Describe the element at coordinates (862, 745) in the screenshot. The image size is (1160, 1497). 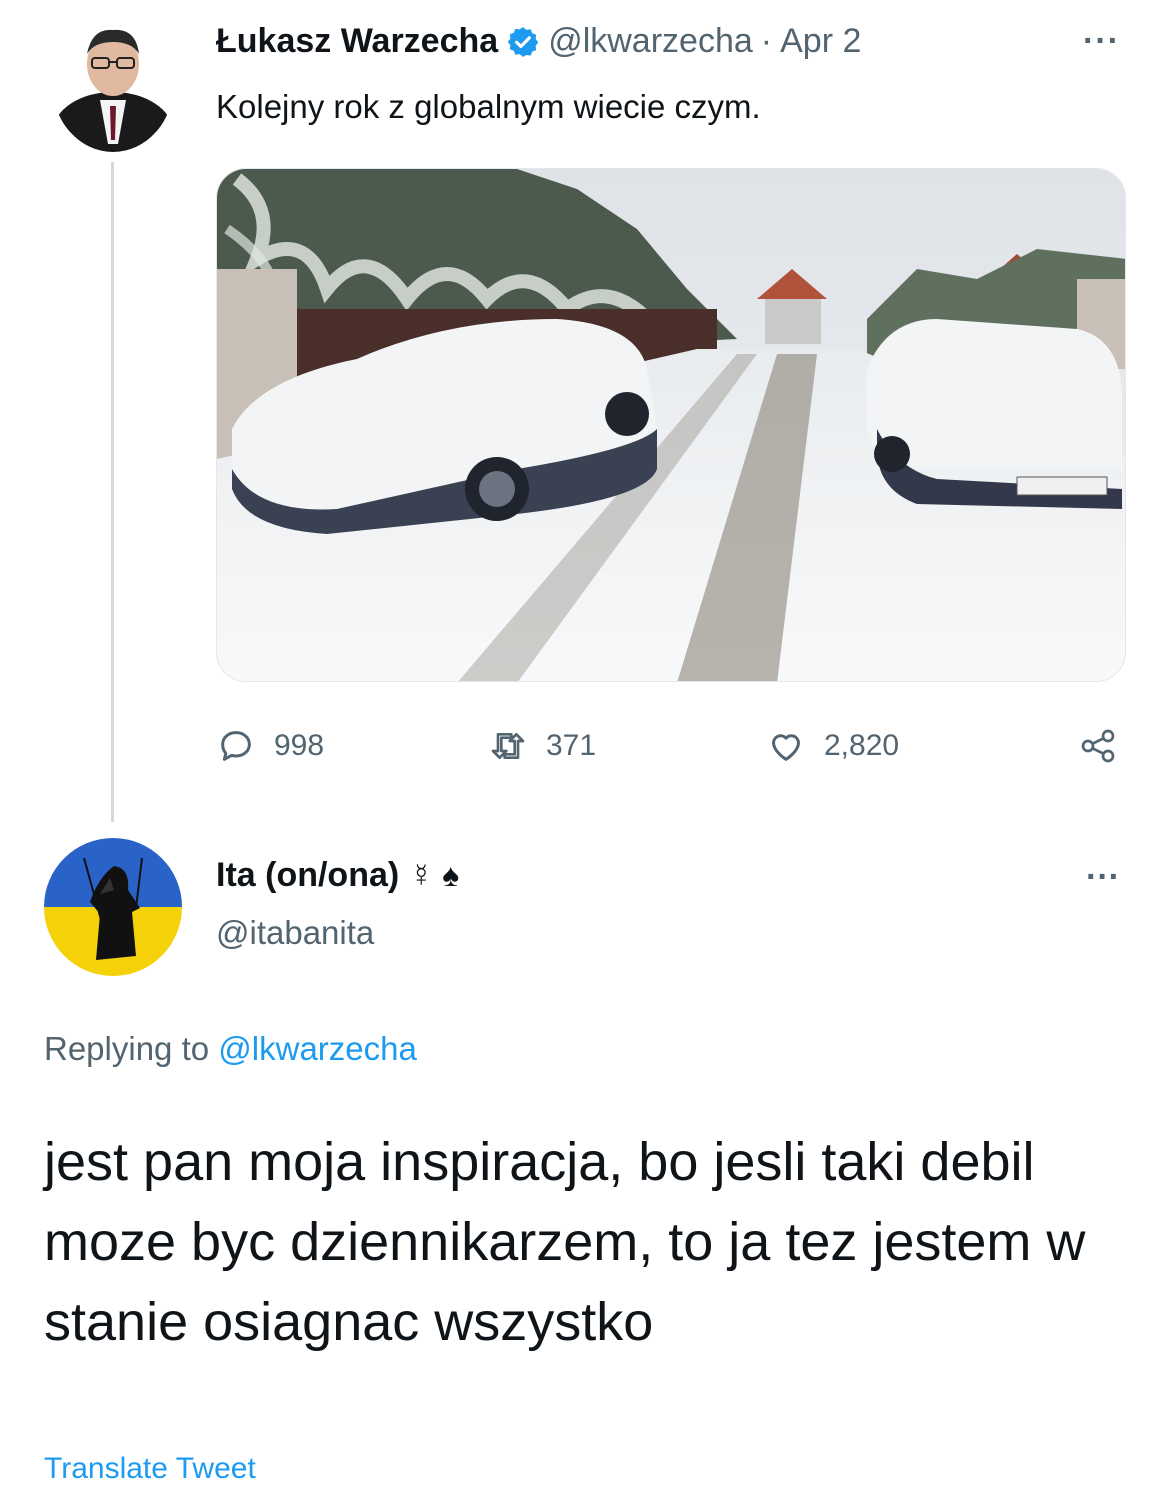
I see `like-count: 2,820` at that location.